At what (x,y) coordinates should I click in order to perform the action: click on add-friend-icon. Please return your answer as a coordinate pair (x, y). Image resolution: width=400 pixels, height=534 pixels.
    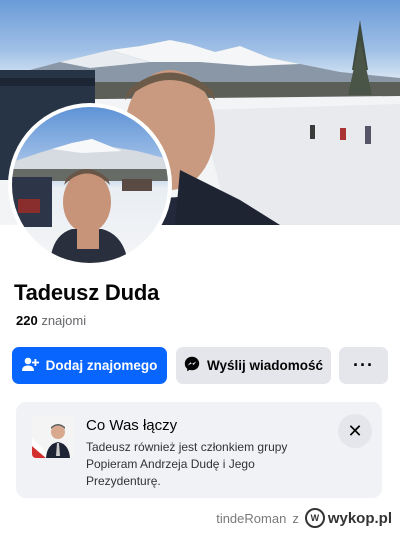
    Looking at the image, I should click on (30, 366).